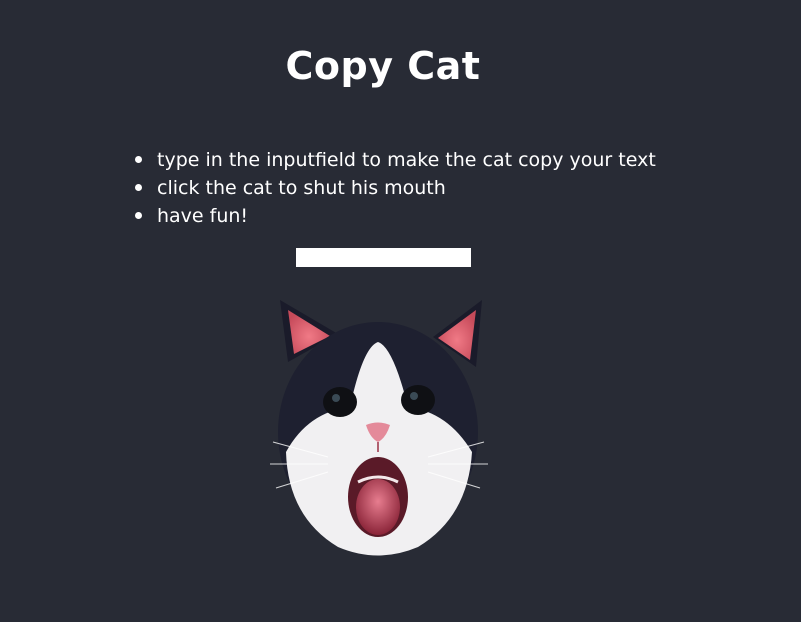 This screenshot has width=801, height=622. I want to click on text-input, so click(383, 257).